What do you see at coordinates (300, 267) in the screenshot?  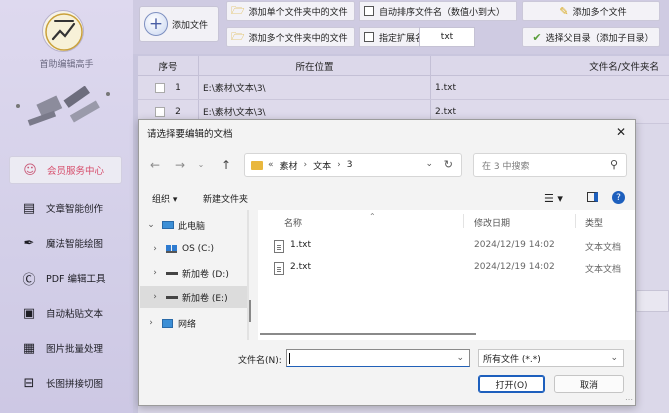 I see `file-name: 2.txt` at bounding box center [300, 267].